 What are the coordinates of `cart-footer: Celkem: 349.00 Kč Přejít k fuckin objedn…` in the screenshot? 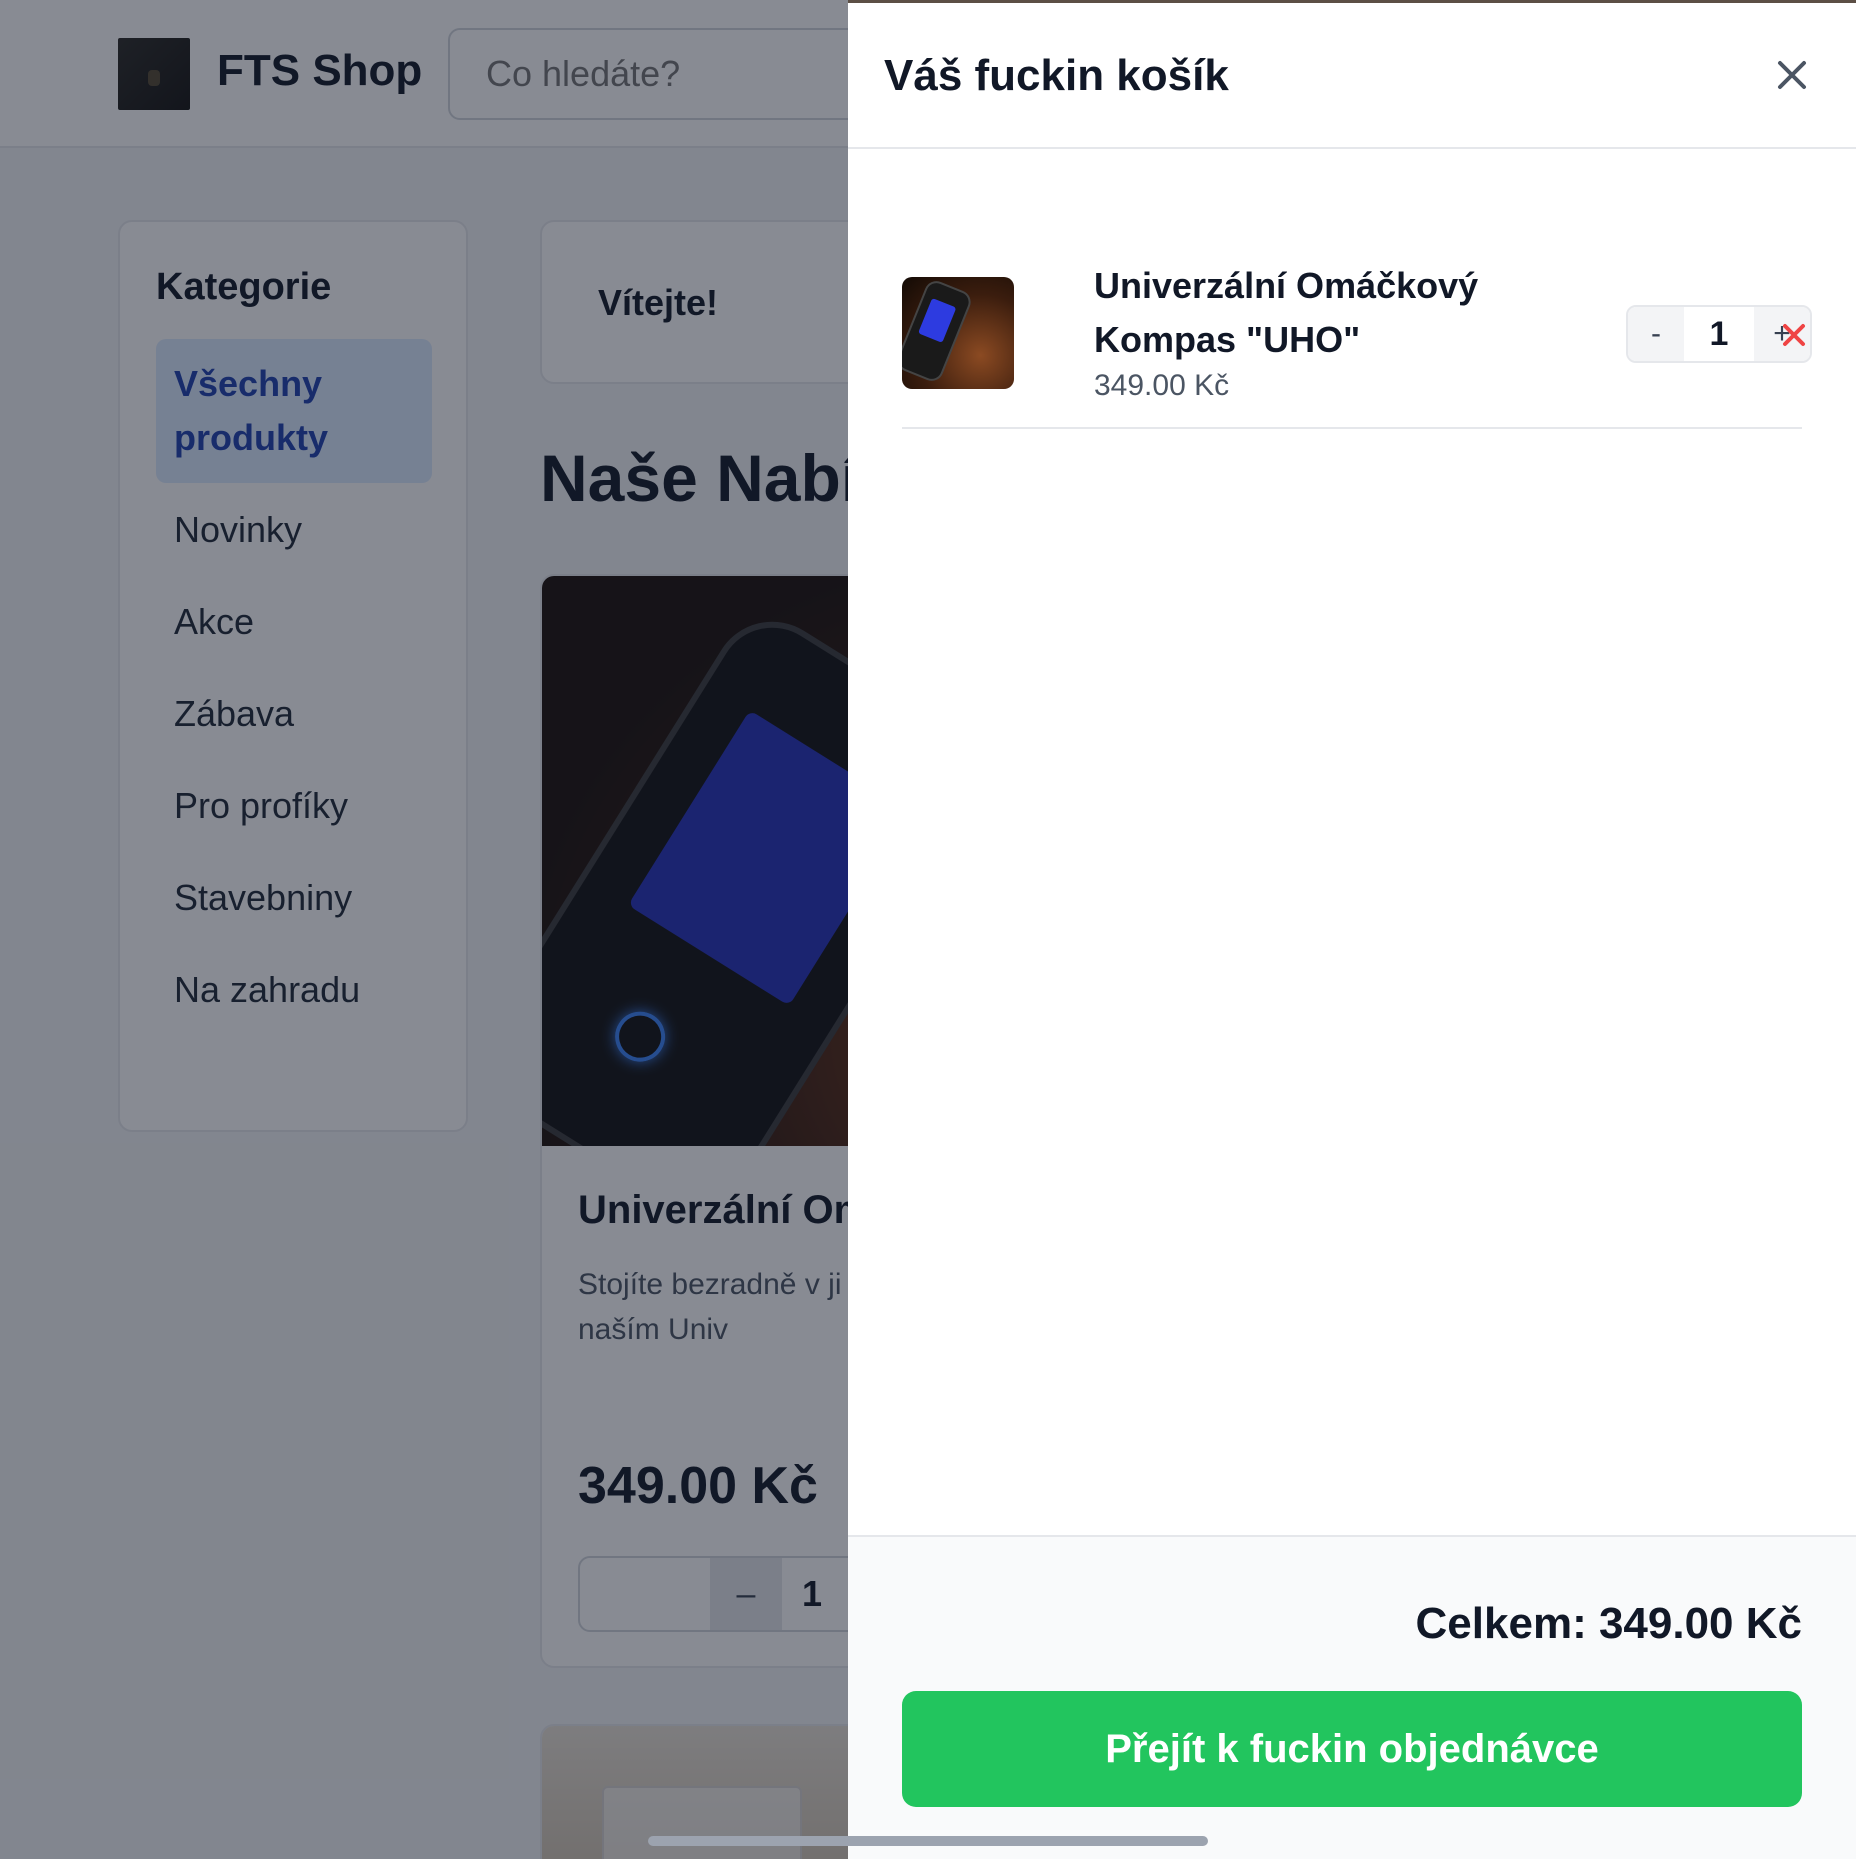 It's located at (1352, 1697).